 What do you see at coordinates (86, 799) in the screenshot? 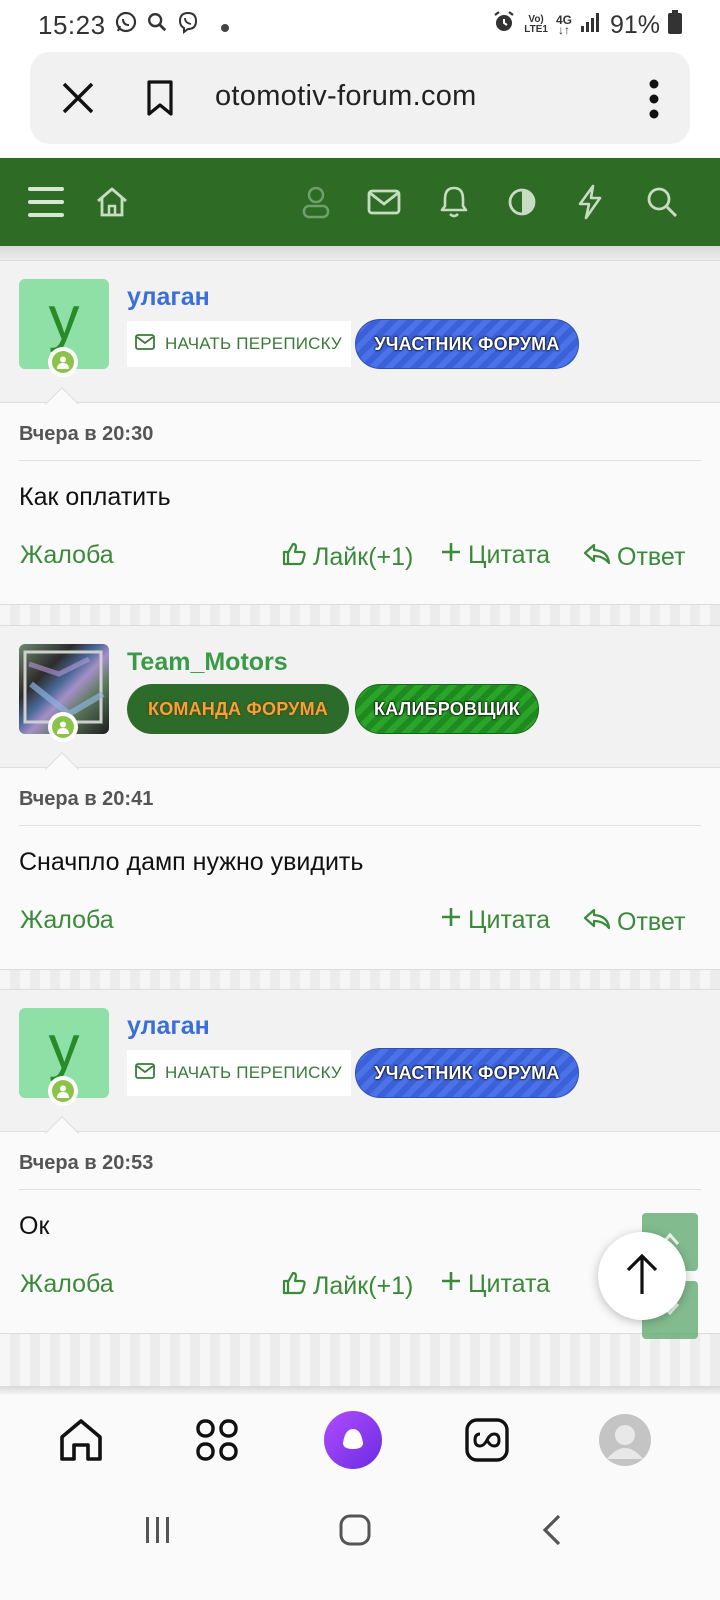
I see `post-date: Вчера в 20:41` at bounding box center [86, 799].